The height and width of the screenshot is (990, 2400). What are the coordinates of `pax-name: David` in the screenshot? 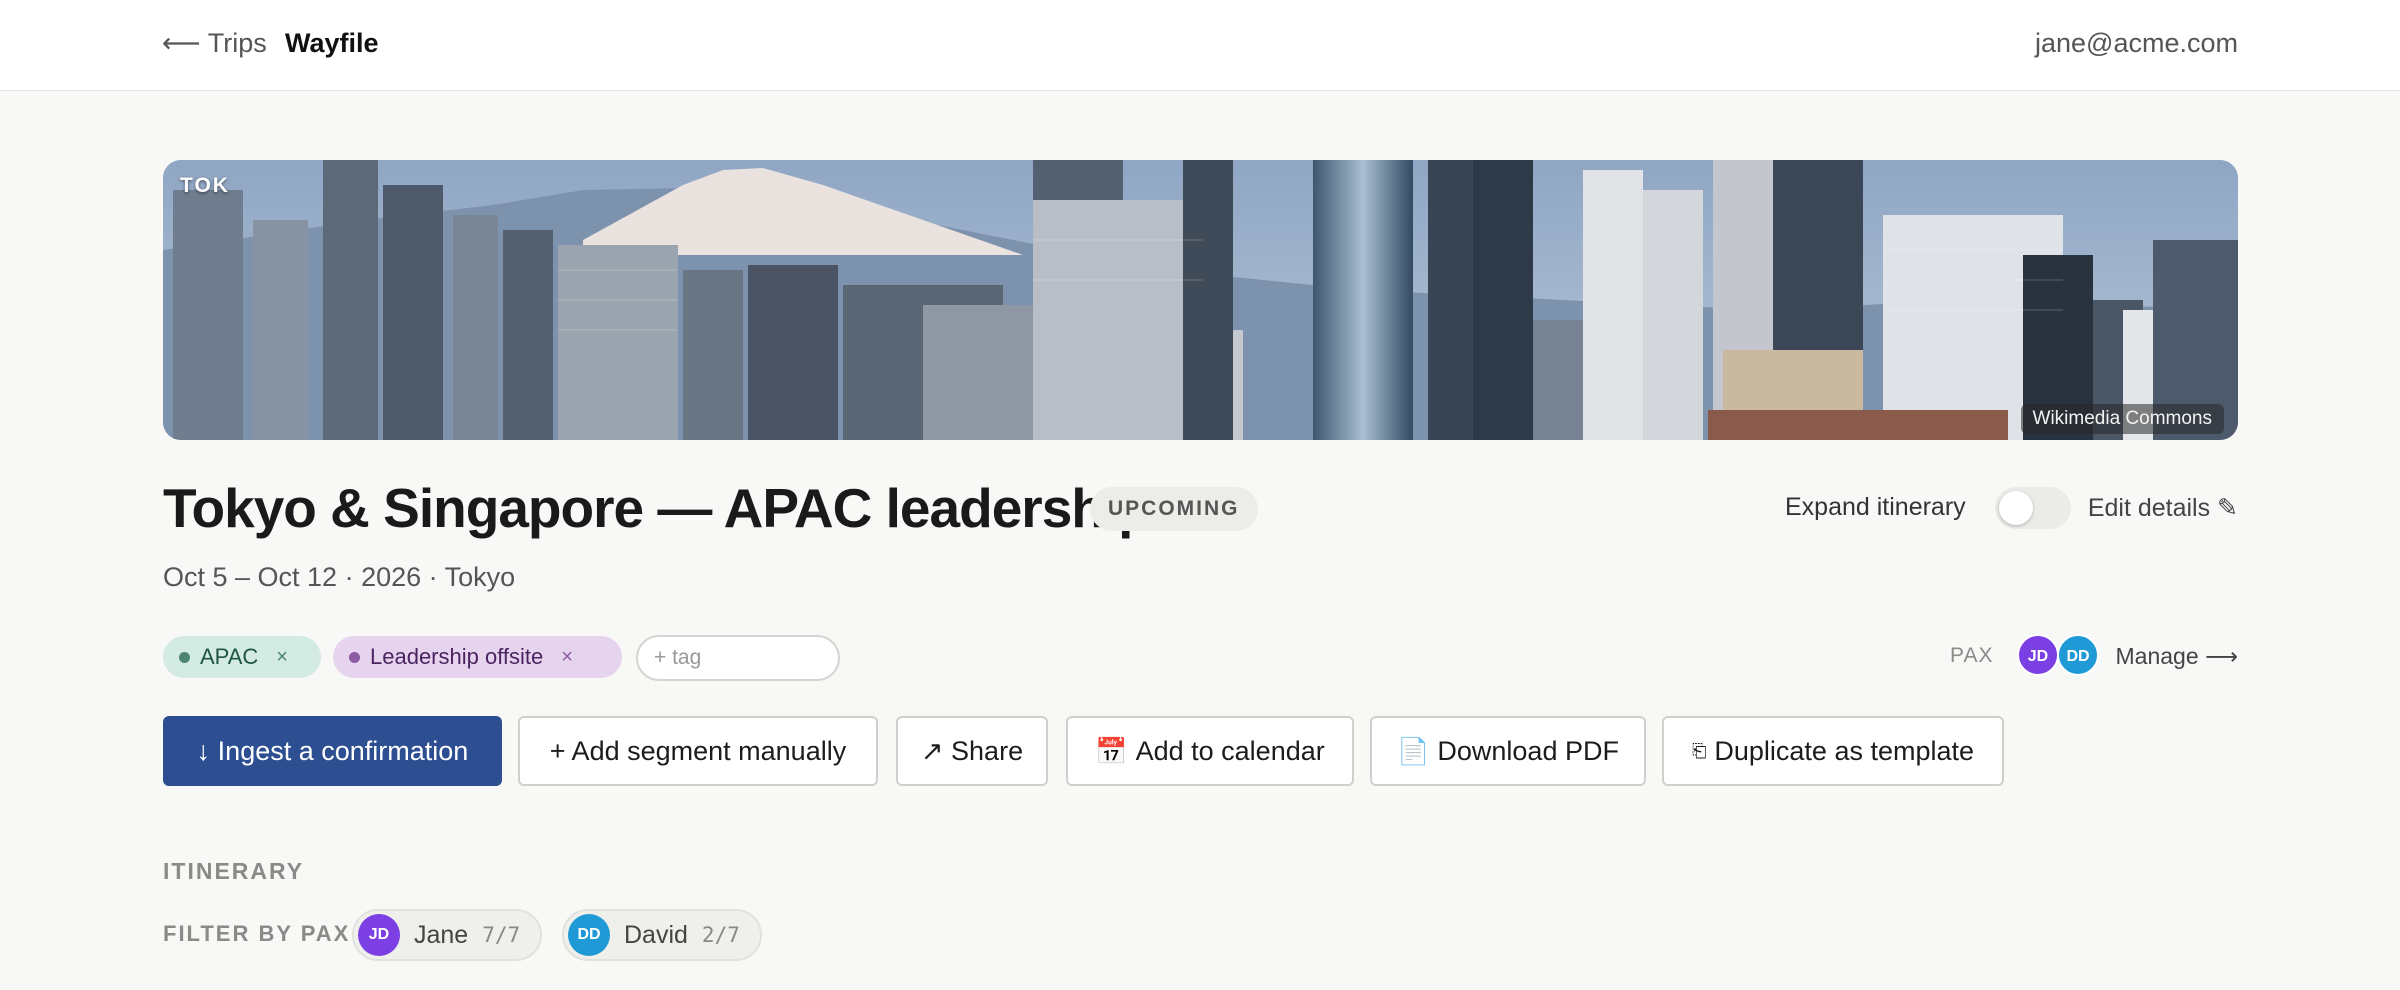 It's located at (656, 934).